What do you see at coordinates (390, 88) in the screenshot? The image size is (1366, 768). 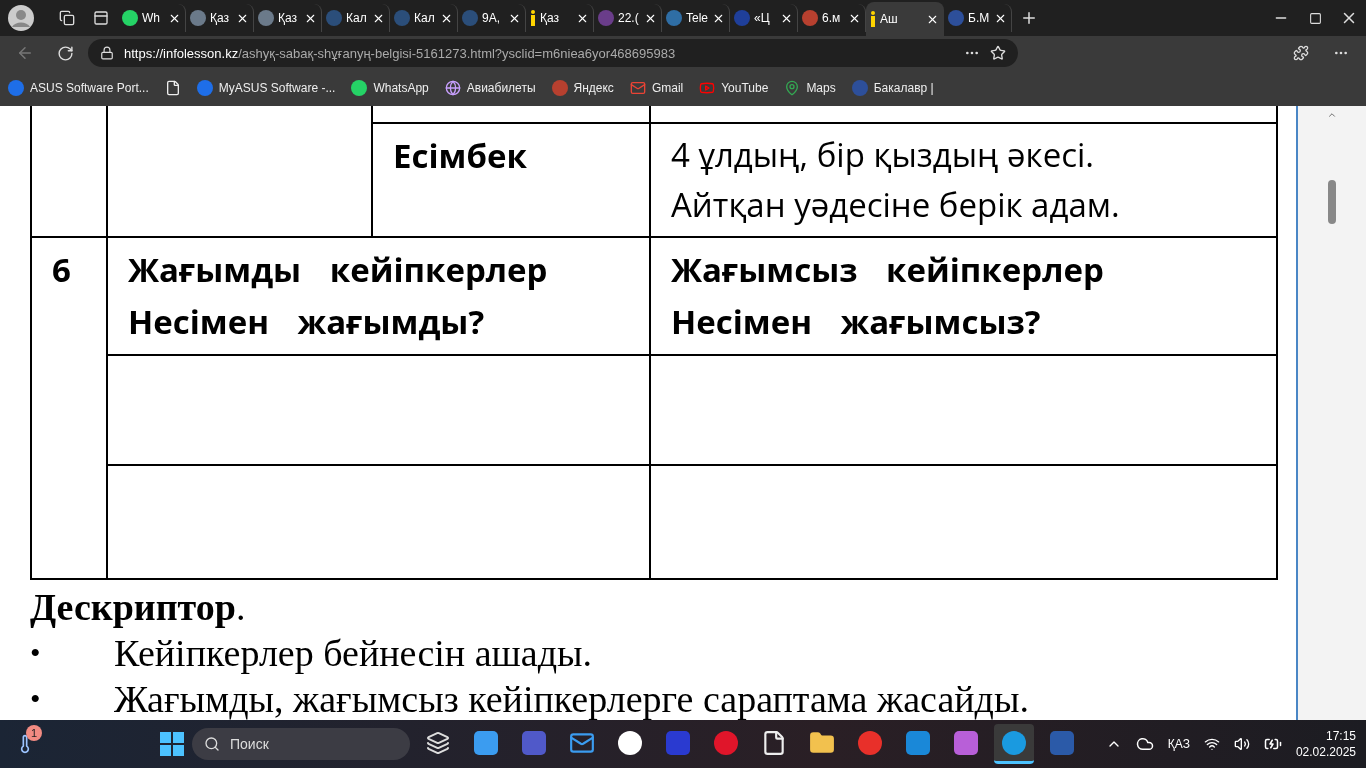 I see `bookmark: WhatsApp` at bounding box center [390, 88].